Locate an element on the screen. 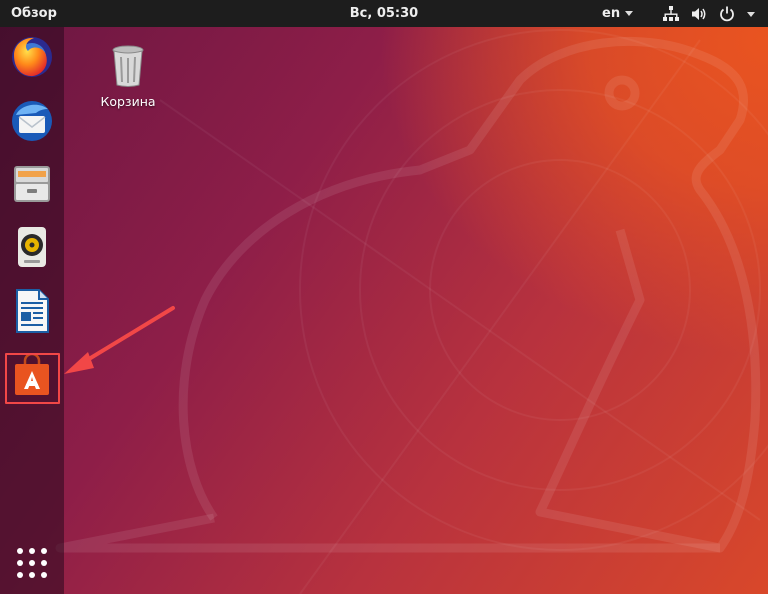  dock is located at coordinates (32, 310).